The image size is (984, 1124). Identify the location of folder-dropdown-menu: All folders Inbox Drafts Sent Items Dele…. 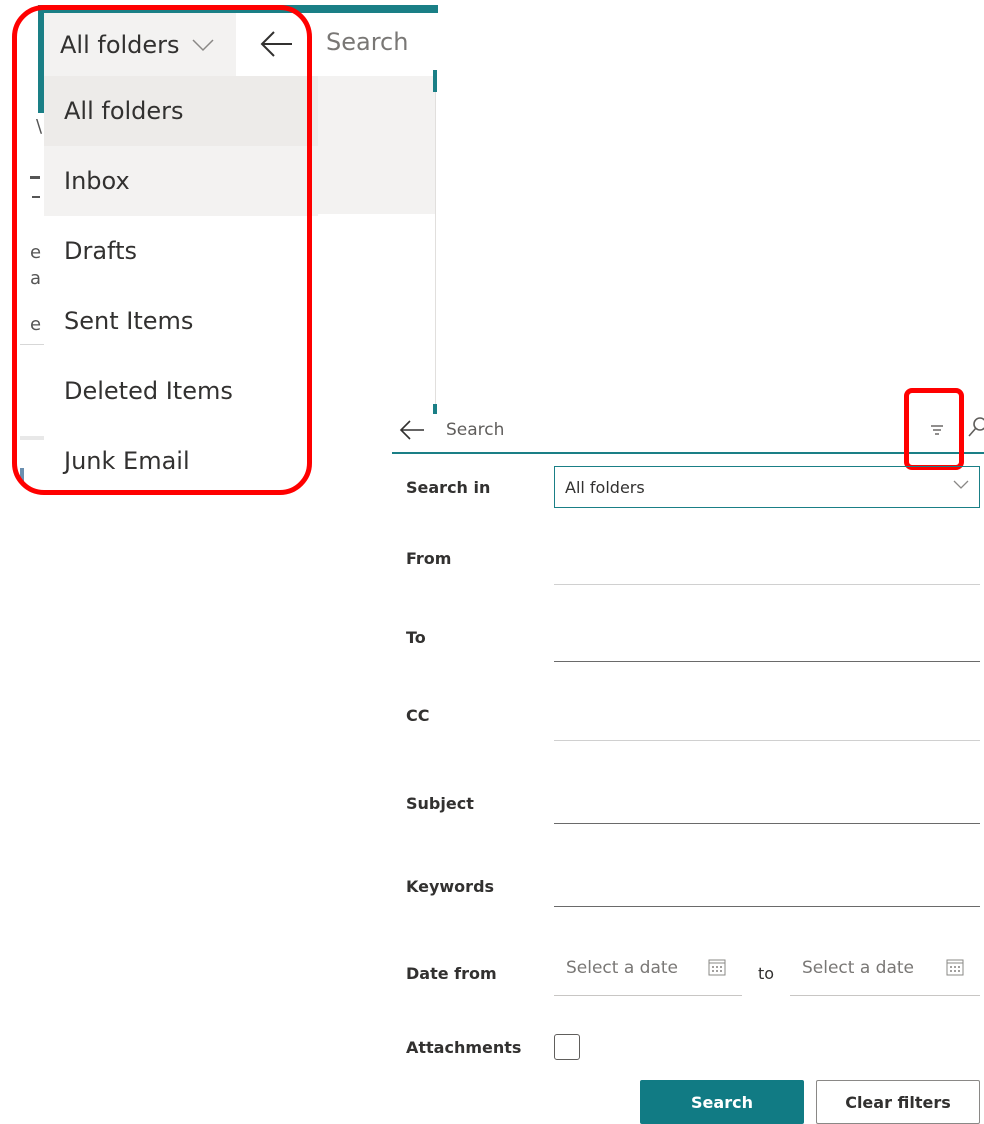
(181, 286).